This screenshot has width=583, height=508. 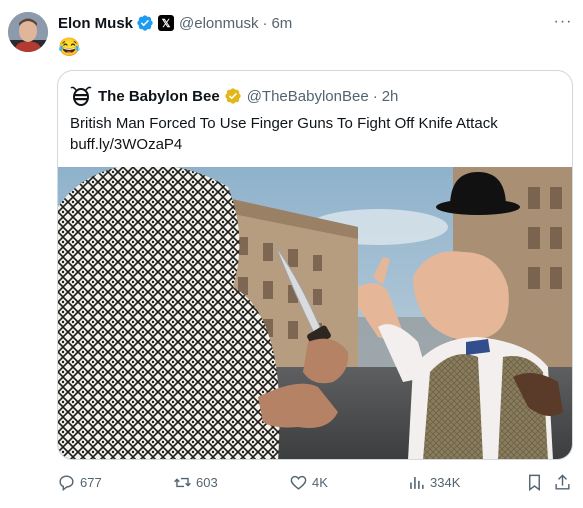 I want to click on views-icon, so click(x=417, y=482).